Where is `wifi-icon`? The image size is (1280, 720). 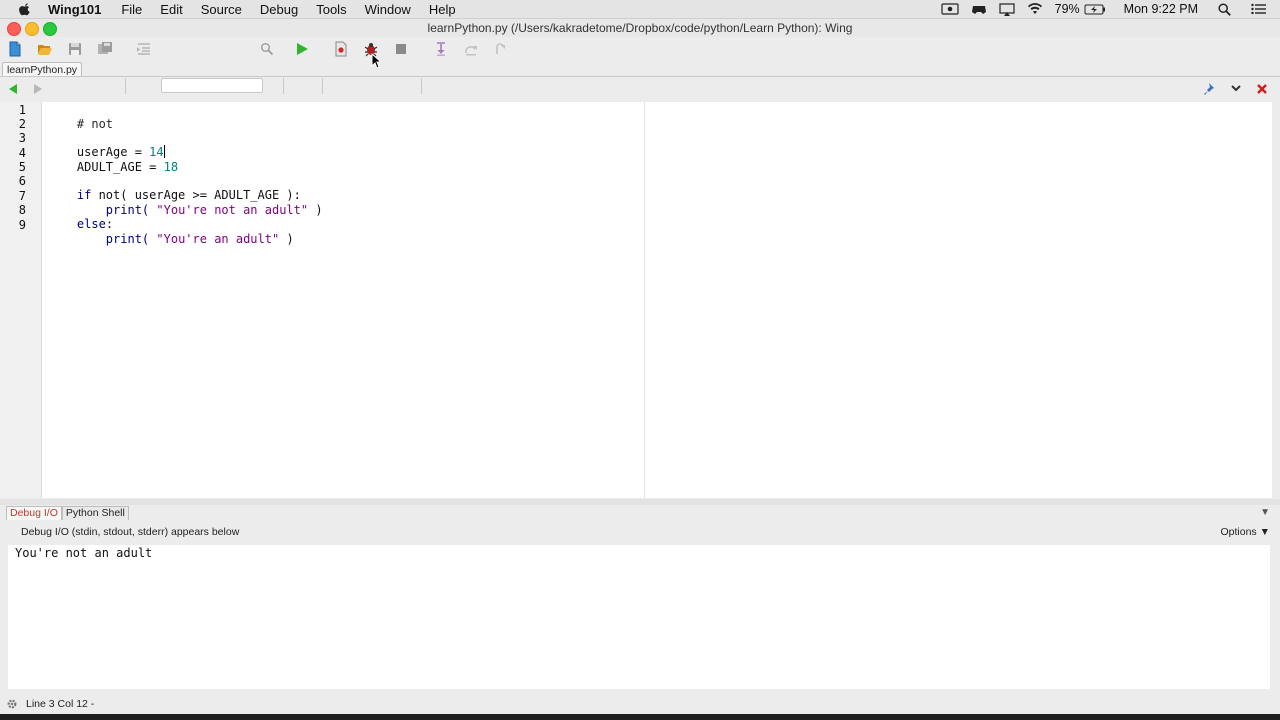 wifi-icon is located at coordinates (1035, 9).